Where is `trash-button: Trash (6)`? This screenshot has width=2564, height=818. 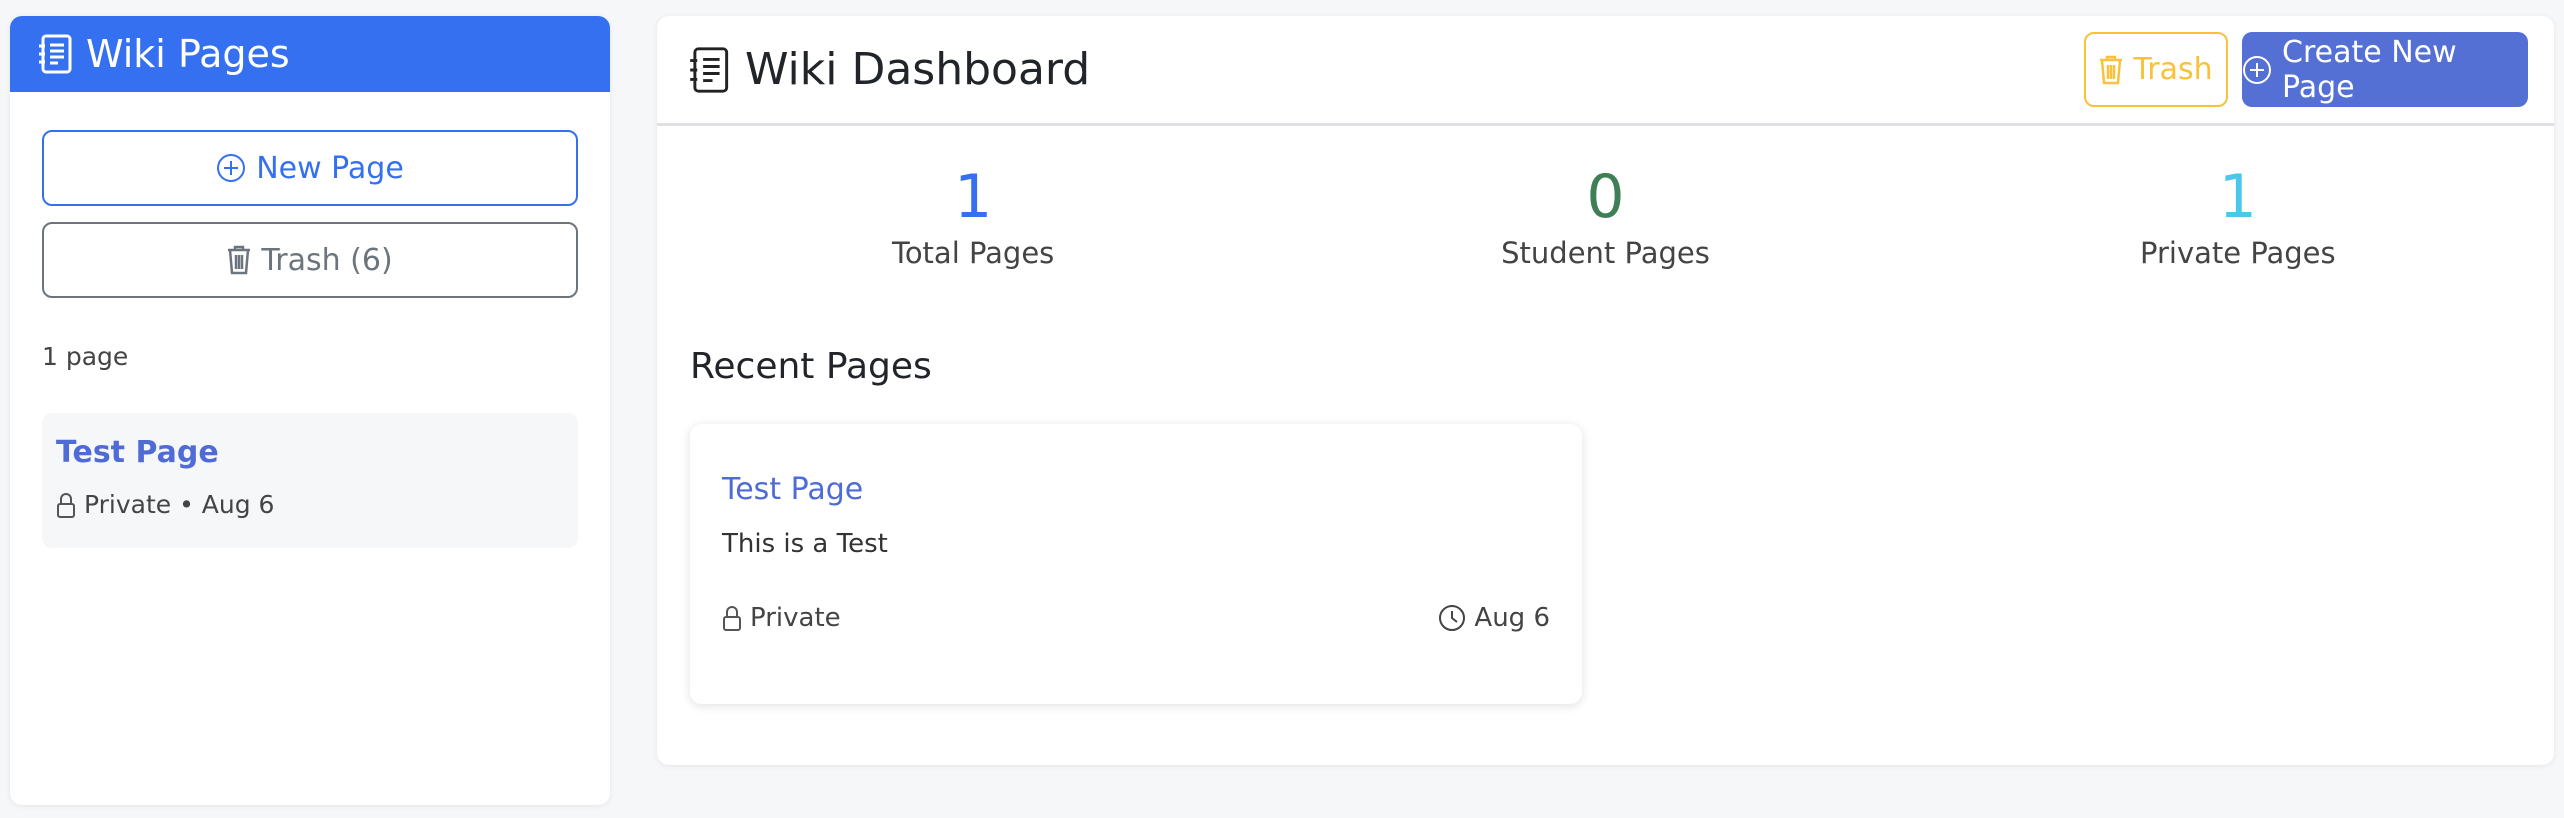
trash-button: Trash (6) is located at coordinates (310, 260).